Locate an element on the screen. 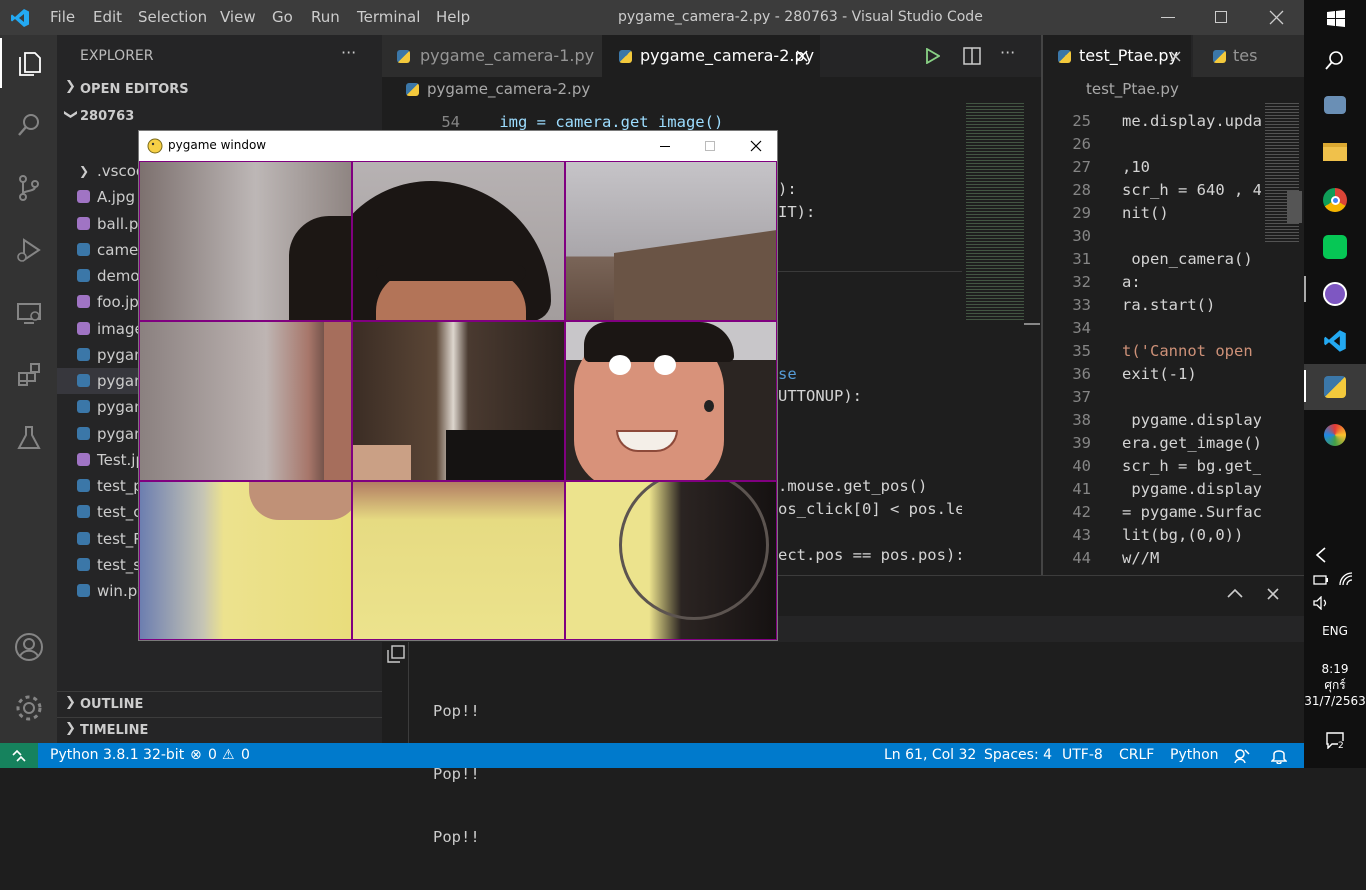  warning-icon: ⚠ is located at coordinates (228, 755).